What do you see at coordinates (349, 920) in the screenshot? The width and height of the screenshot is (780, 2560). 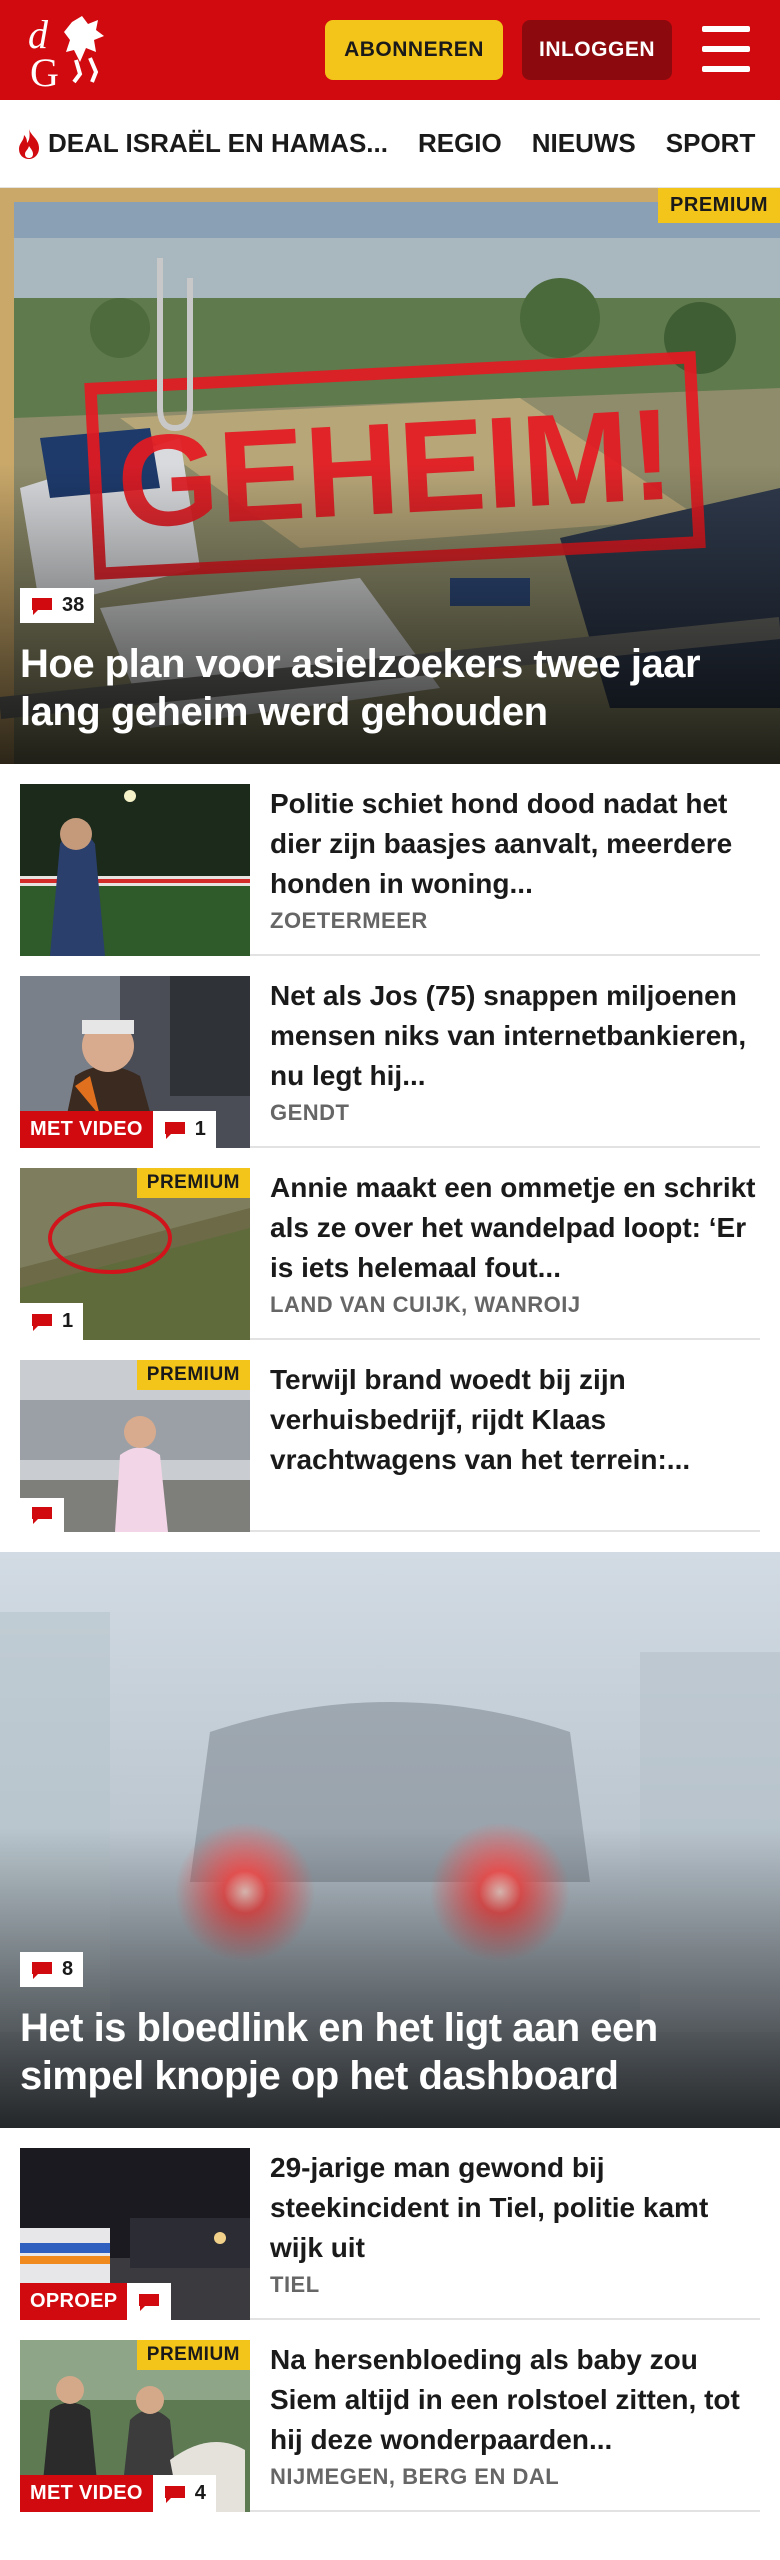 I see `article-location: ZOETERMEER` at bounding box center [349, 920].